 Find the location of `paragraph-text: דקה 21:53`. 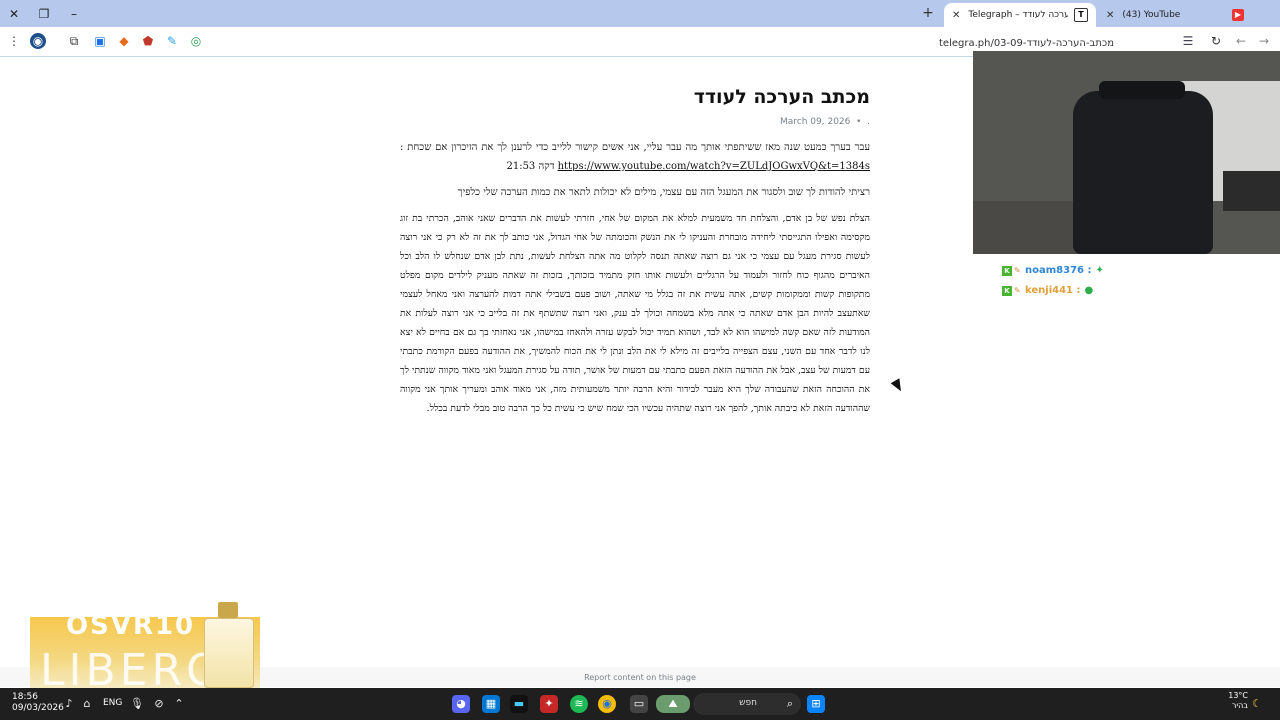

paragraph-text: דקה 21:53 is located at coordinates (530, 166).